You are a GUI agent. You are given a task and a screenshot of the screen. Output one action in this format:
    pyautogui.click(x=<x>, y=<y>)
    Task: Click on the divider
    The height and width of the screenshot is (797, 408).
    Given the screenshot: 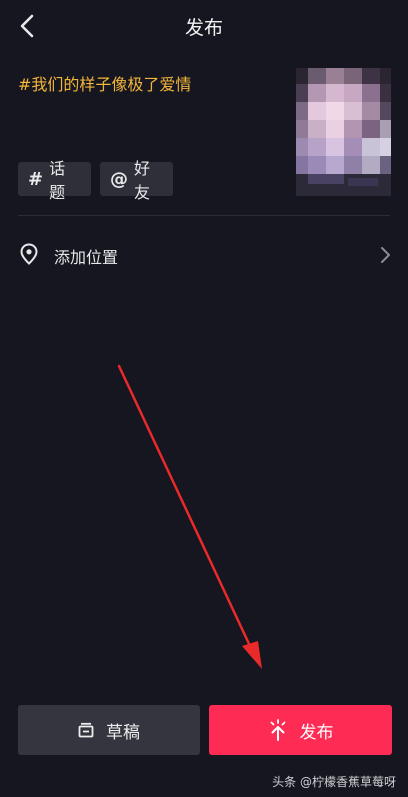 What is the action you would take?
    pyautogui.click(x=204, y=215)
    